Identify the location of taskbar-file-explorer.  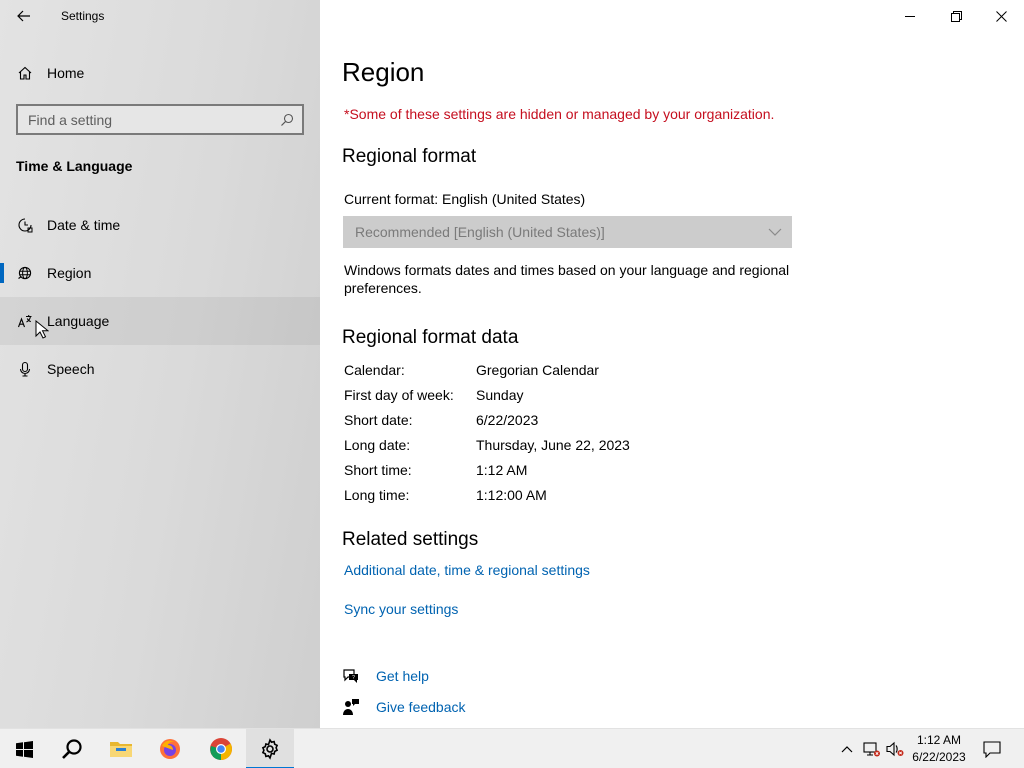
(121, 748).